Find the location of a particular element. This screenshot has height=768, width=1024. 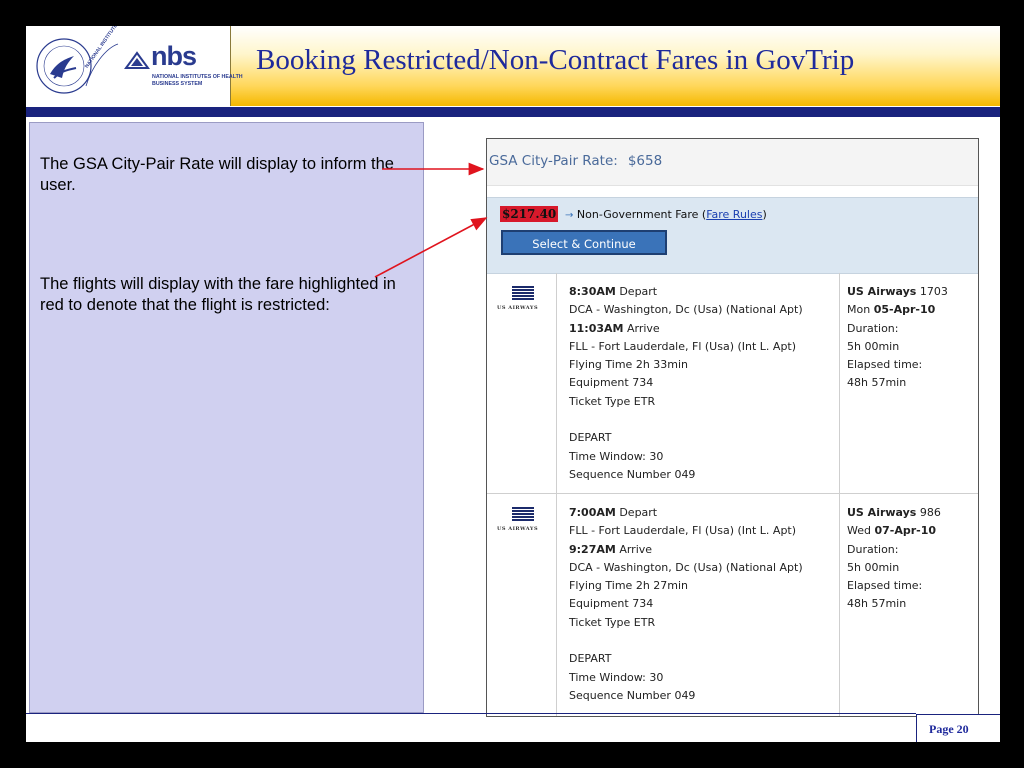

footer-divider is located at coordinates (471, 713).